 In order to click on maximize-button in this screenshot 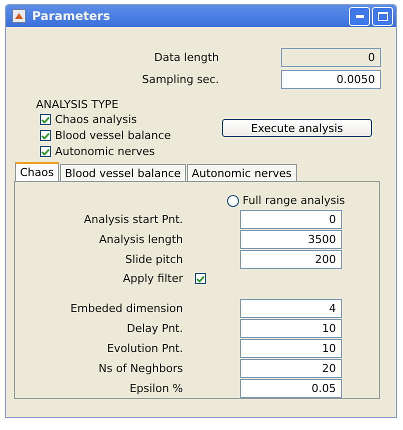, I will do `click(382, 16)`.